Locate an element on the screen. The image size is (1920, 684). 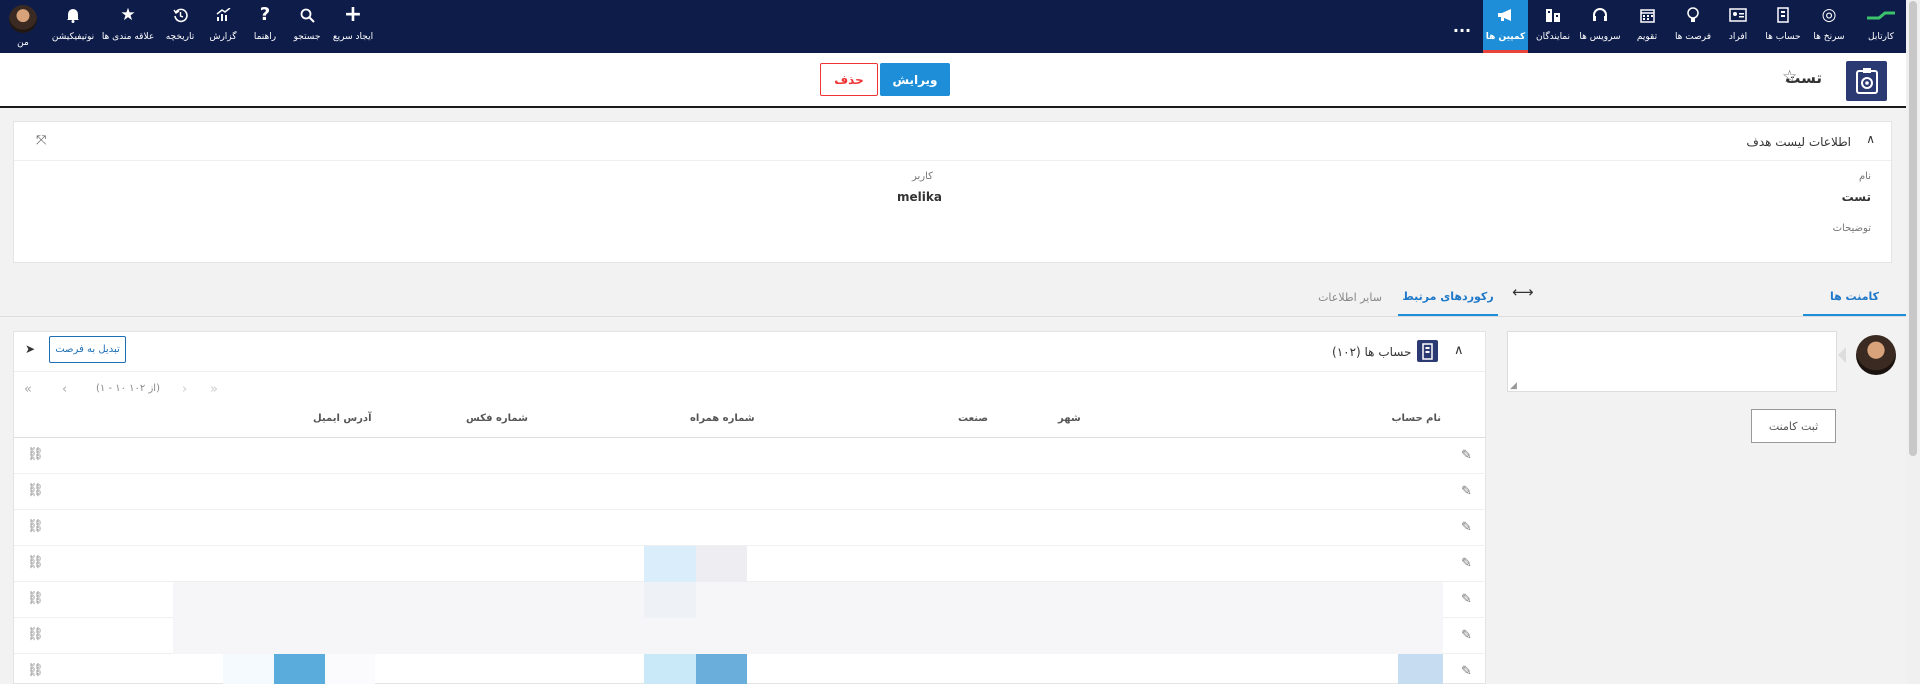
nav-label: نمایندگان is located at coordinates (1553, 37).